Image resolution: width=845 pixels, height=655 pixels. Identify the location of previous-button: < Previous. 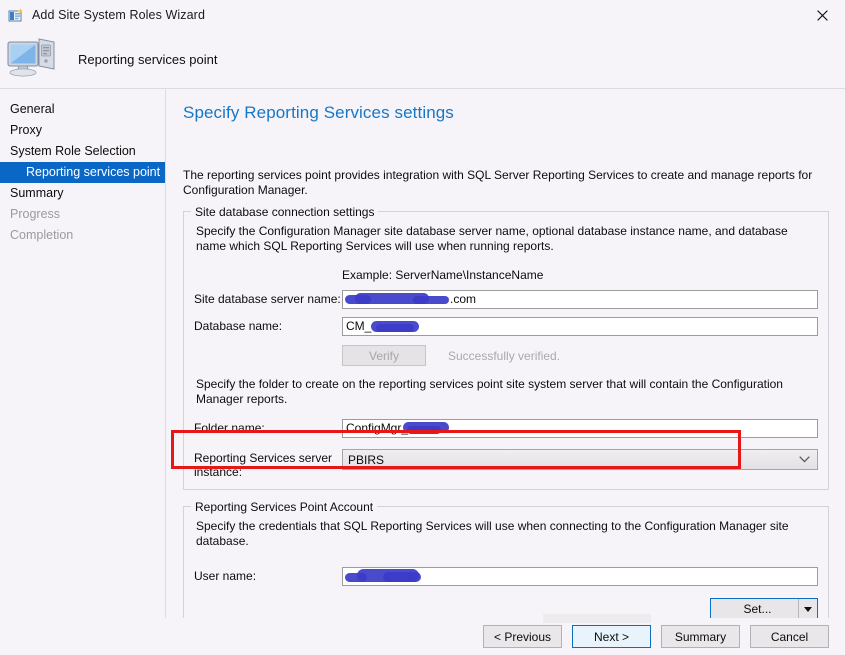
(522, 636).